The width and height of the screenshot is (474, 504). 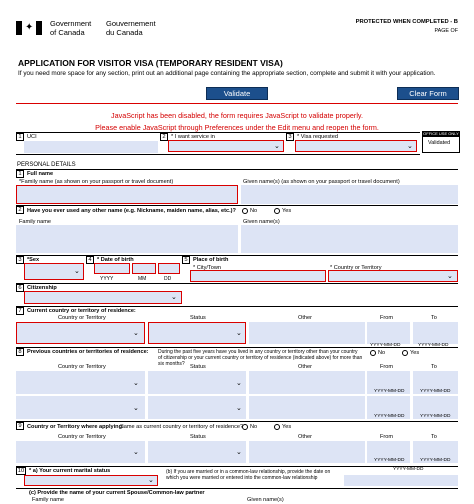 What do you see at coordinates (32, 137) in the screenshot?
I see `uci-label: UCI` at bounding box center [32, 137].